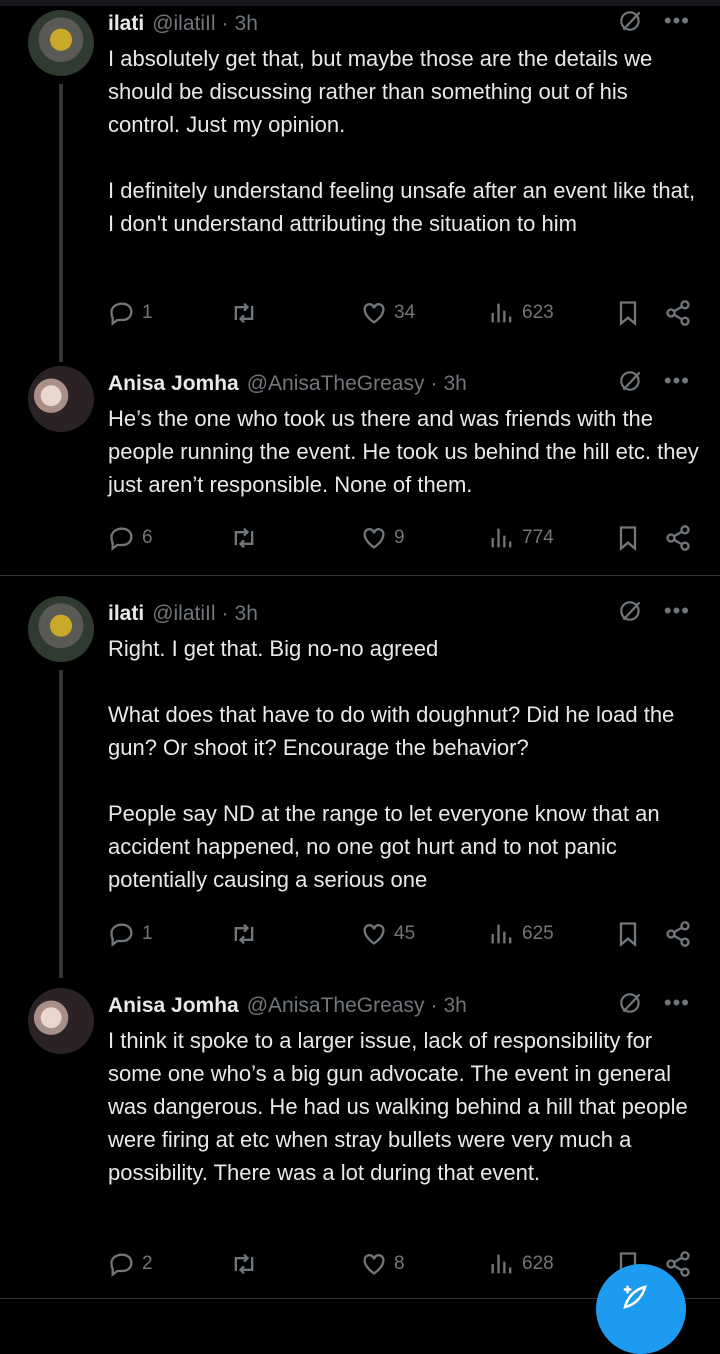  I want to click on reply-button: 2, so click(130, 1264).